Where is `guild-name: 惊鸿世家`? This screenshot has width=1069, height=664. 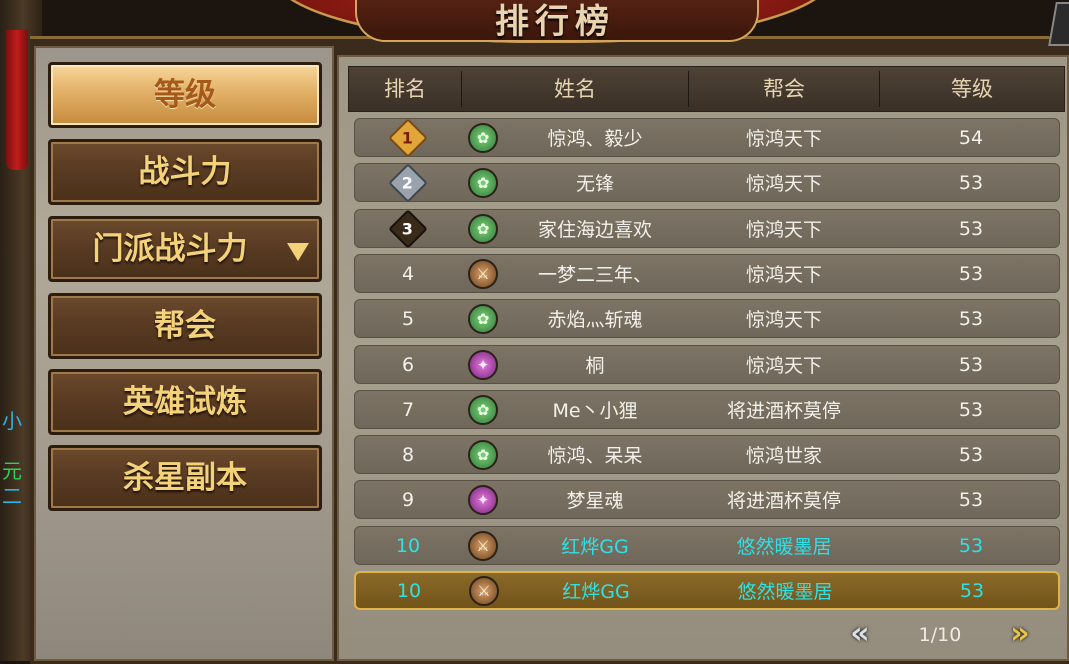
guild-name: 惊鸿世家 is located at coordinates (783, 456).